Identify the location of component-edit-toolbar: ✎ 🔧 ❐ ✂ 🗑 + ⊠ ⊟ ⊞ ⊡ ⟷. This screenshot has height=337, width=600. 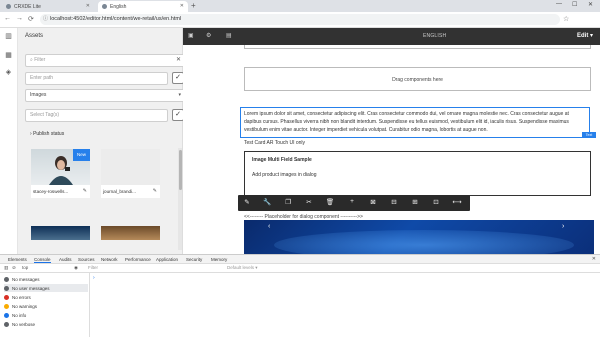
(354, 203).